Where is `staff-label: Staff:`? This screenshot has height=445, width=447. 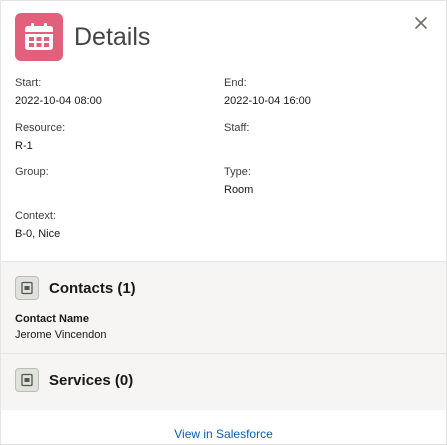 staff-label: Staff: is located at coordinates (237, 128).